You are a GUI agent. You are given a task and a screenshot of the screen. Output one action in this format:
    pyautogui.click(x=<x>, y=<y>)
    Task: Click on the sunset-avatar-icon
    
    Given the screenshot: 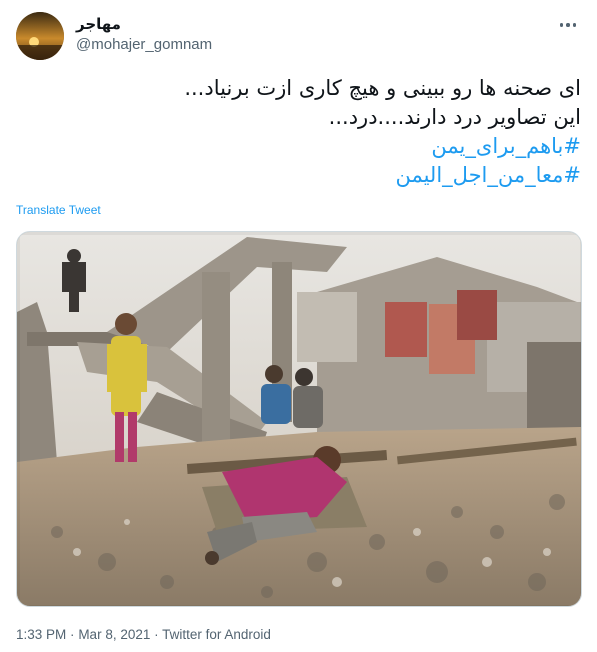 What is the action you would take?
    pyautogui.click(x=40, y=36)
    